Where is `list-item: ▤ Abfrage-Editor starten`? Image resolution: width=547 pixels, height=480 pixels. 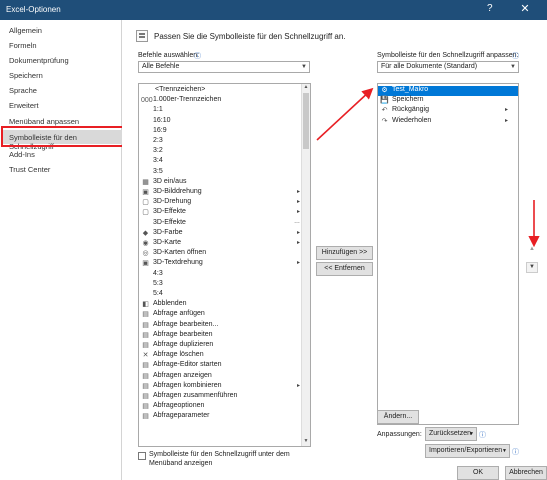 list-item: ▤ Abfrage-Editor starten is located at coordinates (224, 366).